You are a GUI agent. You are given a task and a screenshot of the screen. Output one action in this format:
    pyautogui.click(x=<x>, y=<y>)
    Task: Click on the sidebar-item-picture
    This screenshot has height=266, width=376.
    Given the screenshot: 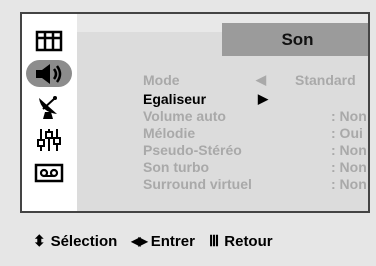 What is the action you would take?
    pyautogui.click(x=49, y=40)
    